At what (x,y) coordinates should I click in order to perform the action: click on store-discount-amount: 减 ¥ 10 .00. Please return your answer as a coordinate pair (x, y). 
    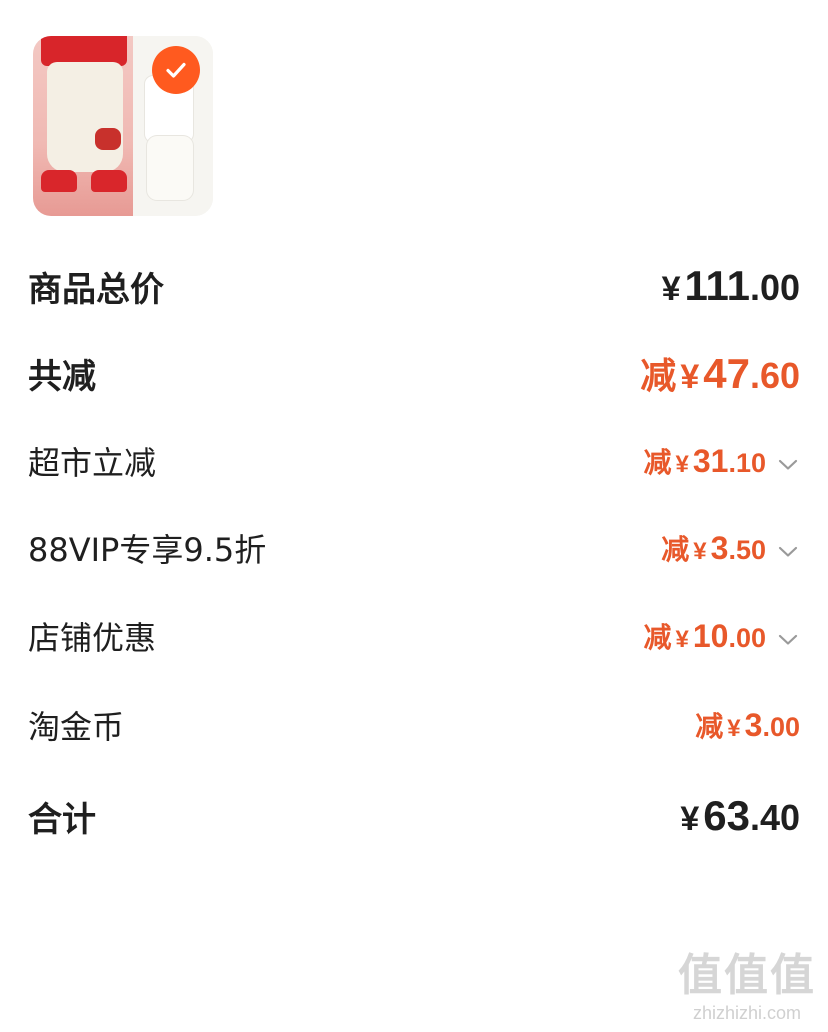
    Looking at the image, I should click on (721, 636).